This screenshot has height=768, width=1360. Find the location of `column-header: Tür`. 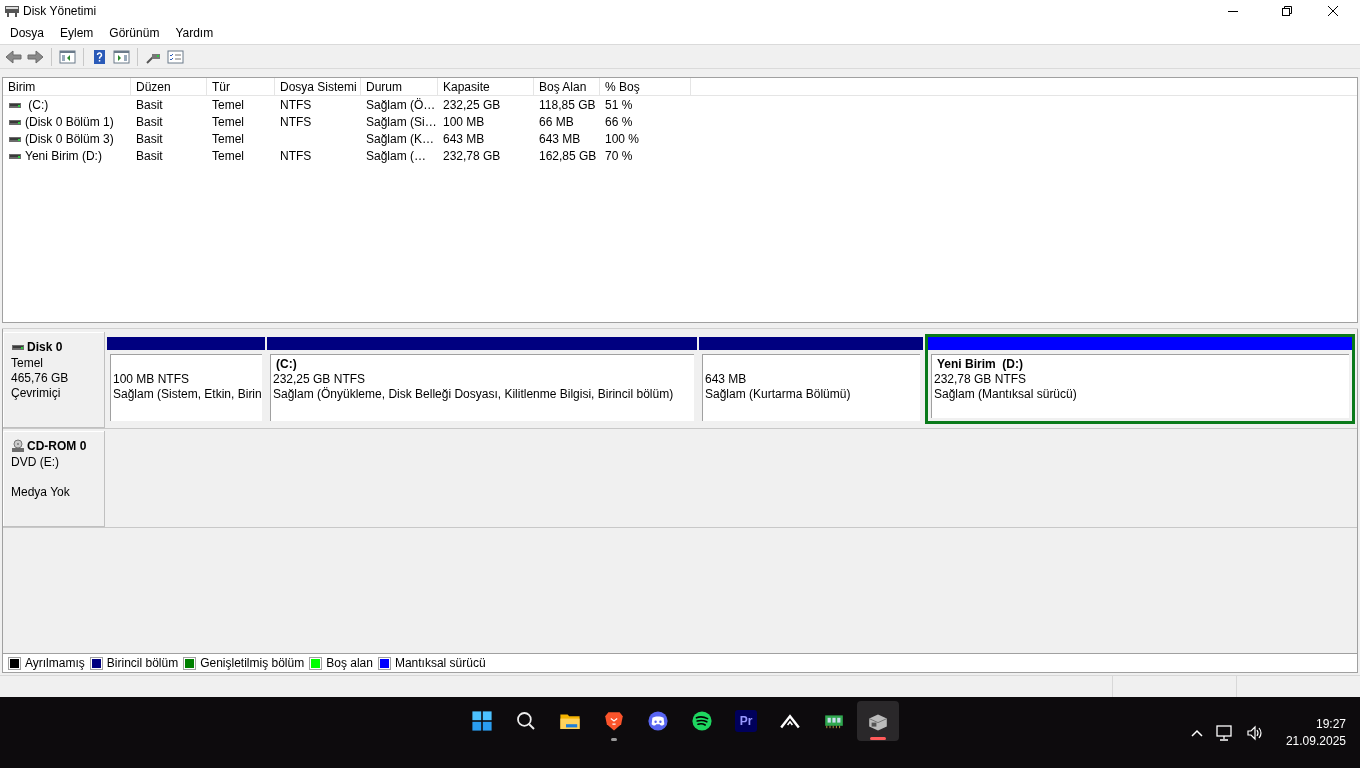

column-header: Tür is located at coordinates (241, 86).